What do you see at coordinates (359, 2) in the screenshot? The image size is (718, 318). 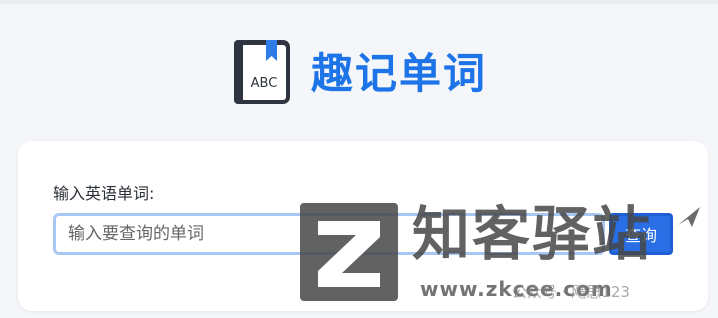 I see `top-strip` at bounding box center [359, 2].